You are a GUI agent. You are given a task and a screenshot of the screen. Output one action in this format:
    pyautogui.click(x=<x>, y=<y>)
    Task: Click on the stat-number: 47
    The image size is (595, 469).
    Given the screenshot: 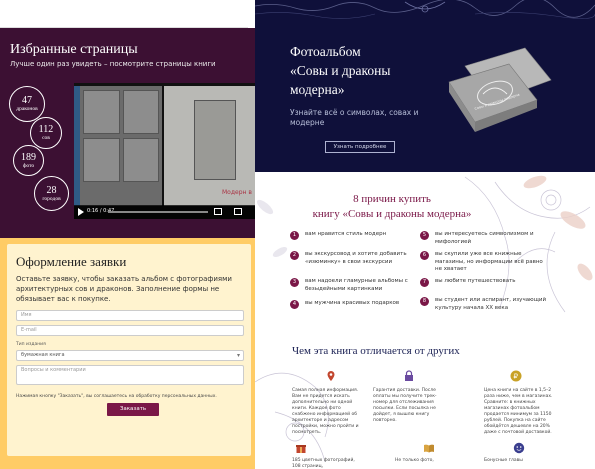 What is the action you would take?
    pyautogui.click(x=27, y=100)
    